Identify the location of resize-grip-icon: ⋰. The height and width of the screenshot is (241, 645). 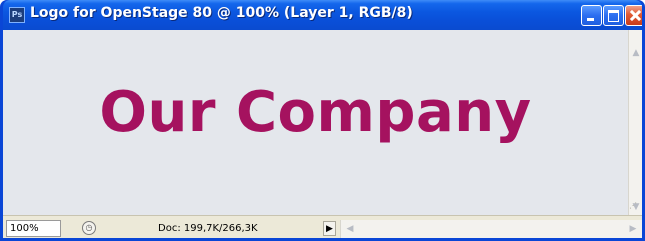
(635, 206).